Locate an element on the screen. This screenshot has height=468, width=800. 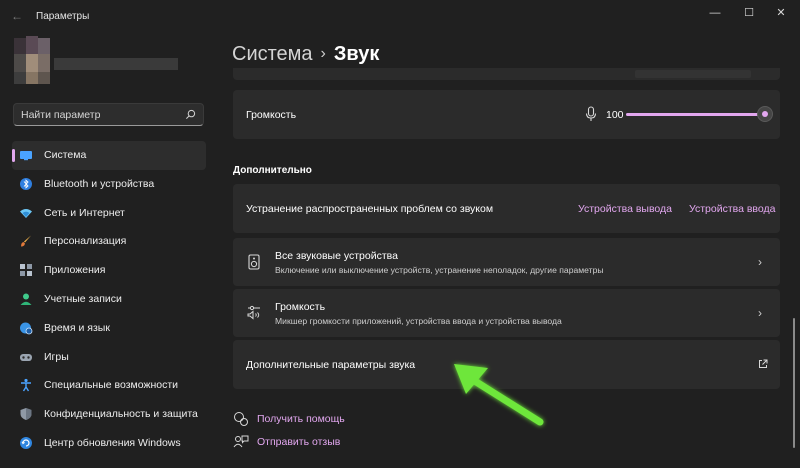
sidebar-item-label: Учетные записи is located at coordinates (83, 298).